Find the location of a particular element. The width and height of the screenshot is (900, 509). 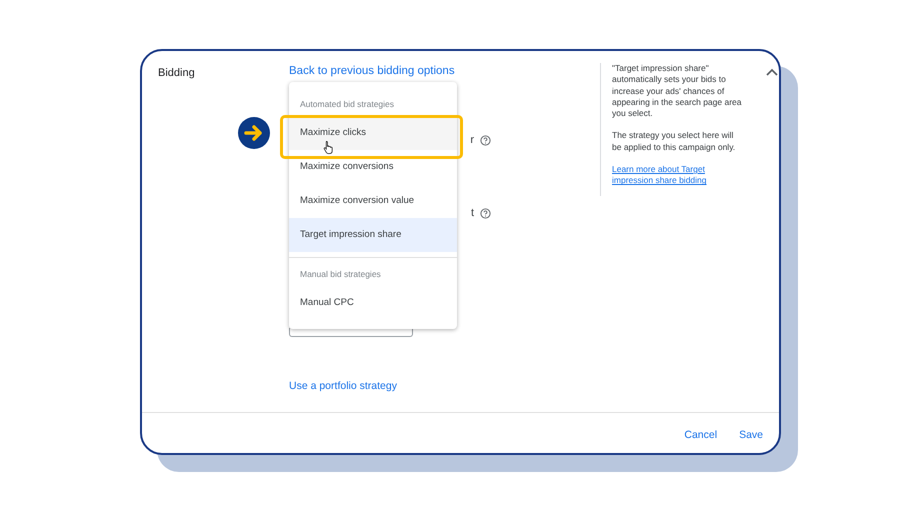

back-link: Back to previous bidding options is located at coordinates (372, 71).